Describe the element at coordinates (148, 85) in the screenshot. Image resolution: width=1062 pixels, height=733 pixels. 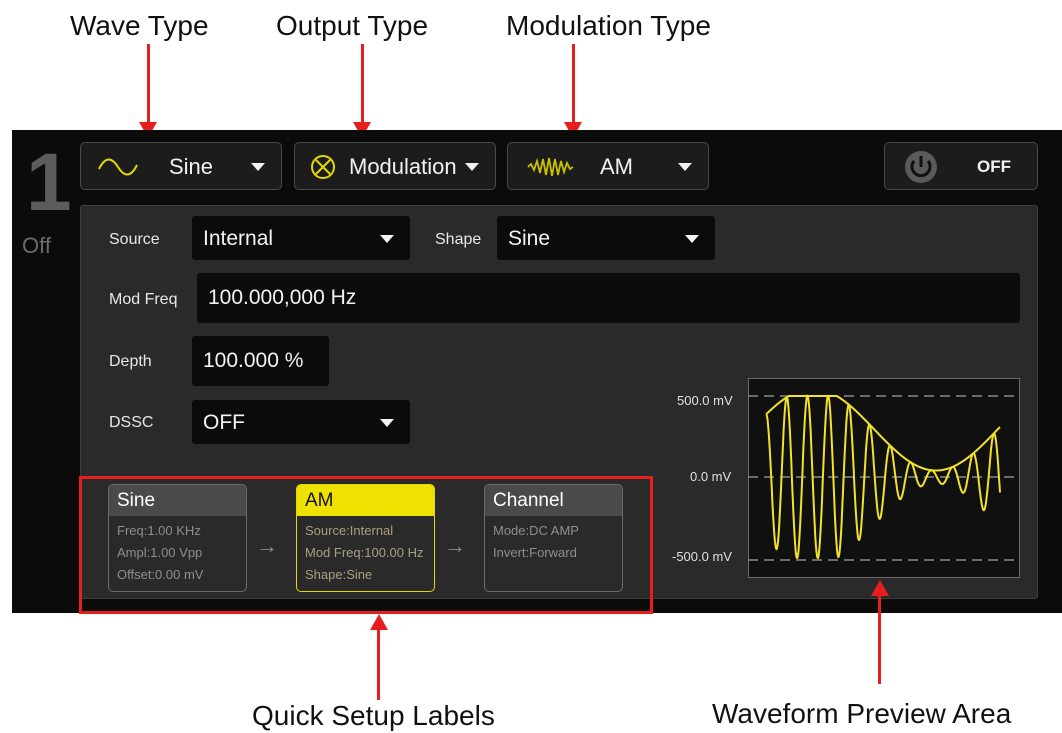
I see `callout-arrow-wave-type` at that location.